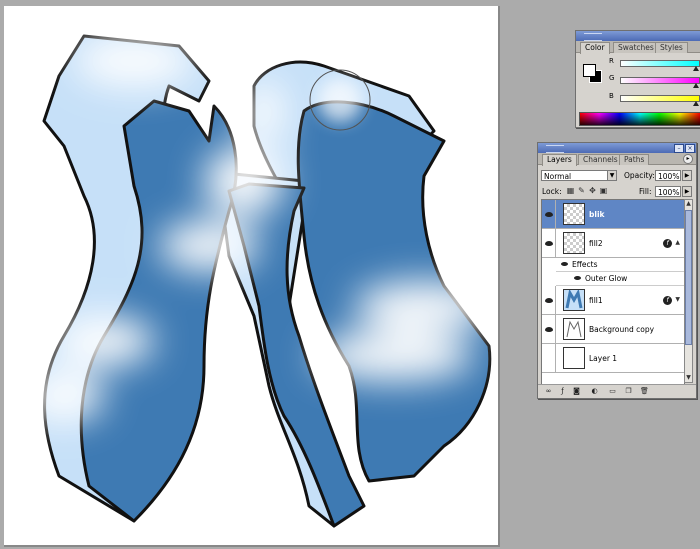 The image size is (700, 549). Describe the element at coordinates (639, 119) in the screenshot. I see `color-spectrum-ramp` at that location.